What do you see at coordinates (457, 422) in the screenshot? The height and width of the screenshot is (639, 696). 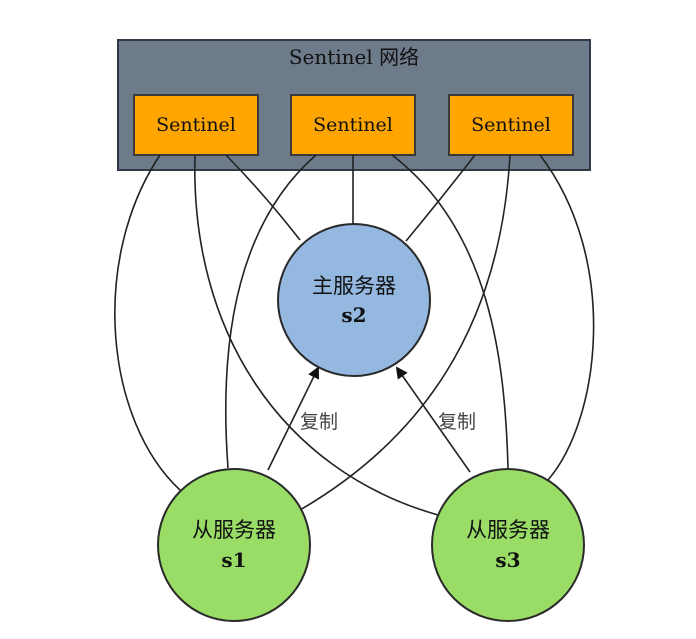 I see `replication-label-s3: 复制` at bounding box center [457, 422].